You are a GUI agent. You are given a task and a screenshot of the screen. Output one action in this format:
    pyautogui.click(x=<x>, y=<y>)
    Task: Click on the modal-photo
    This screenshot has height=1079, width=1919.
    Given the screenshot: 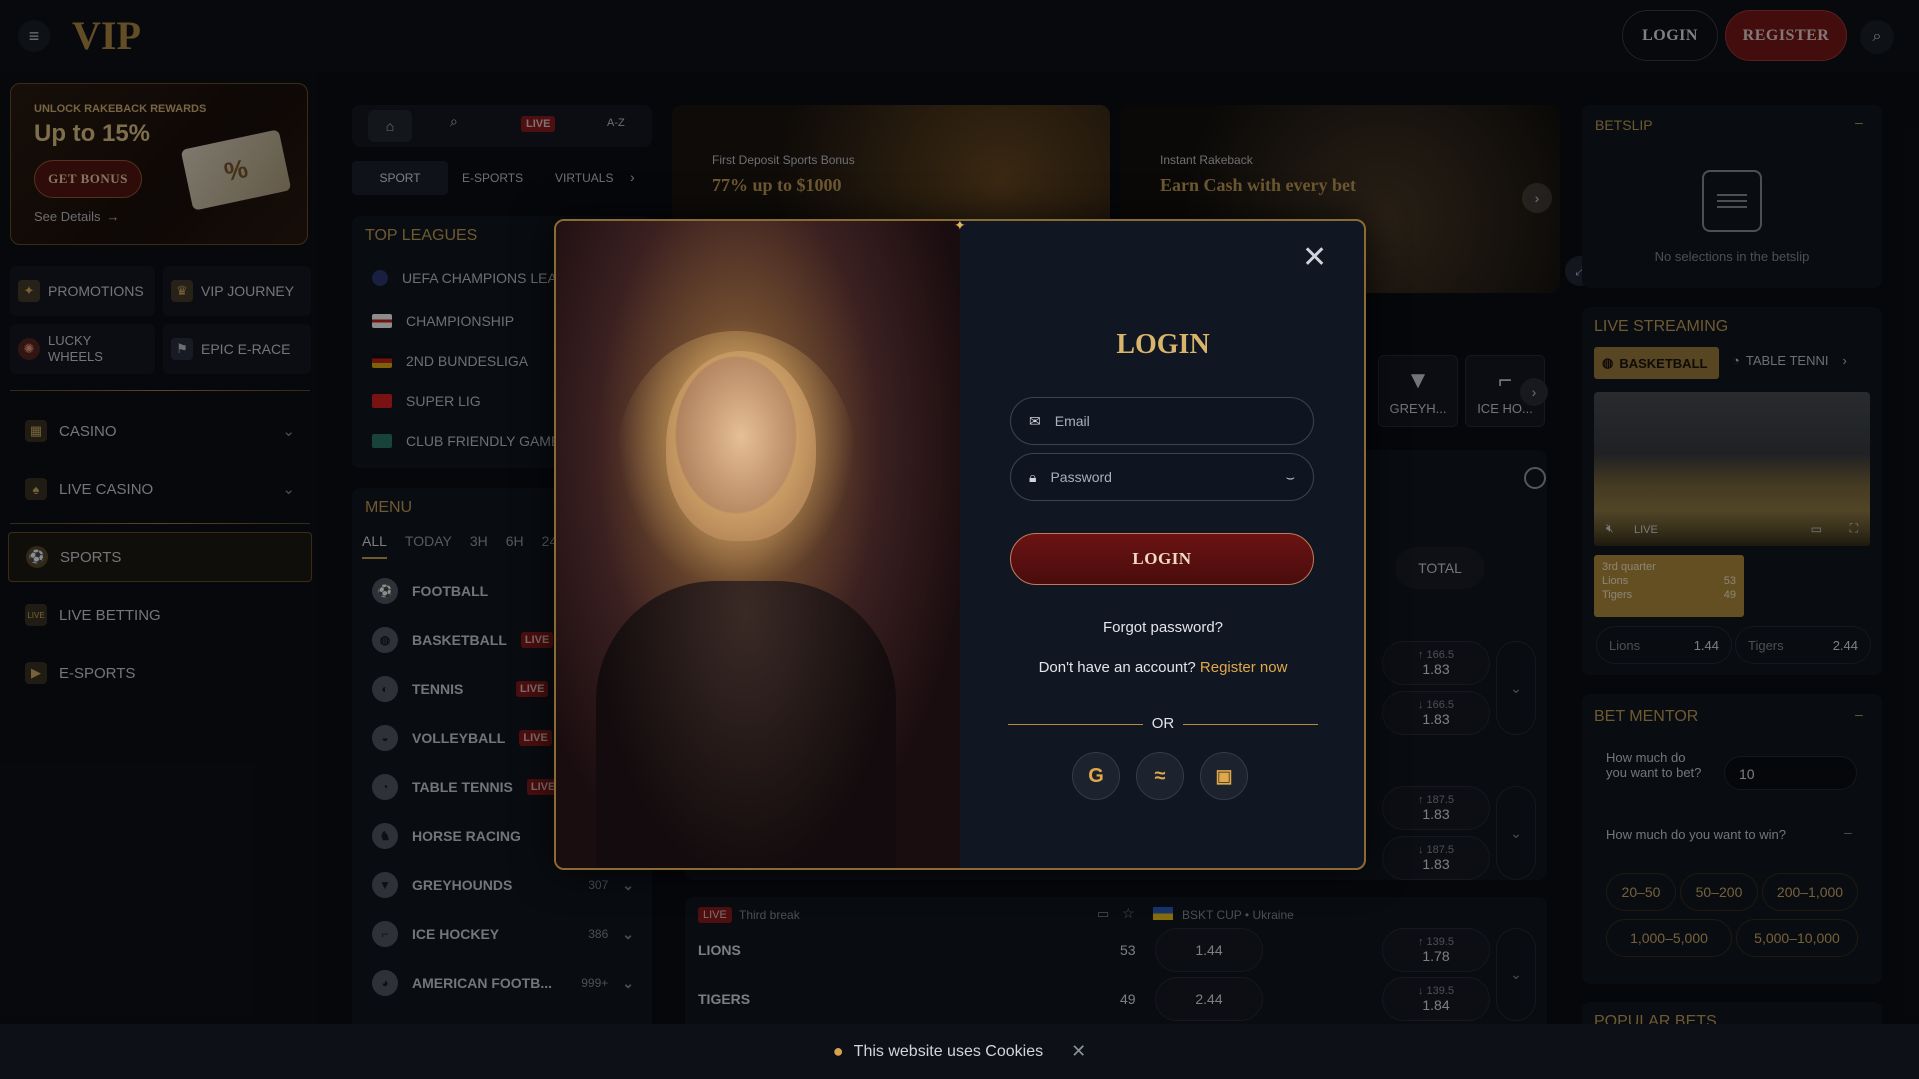 What is the action you would take?
    pyautogui.click(x=758, y=544)
    